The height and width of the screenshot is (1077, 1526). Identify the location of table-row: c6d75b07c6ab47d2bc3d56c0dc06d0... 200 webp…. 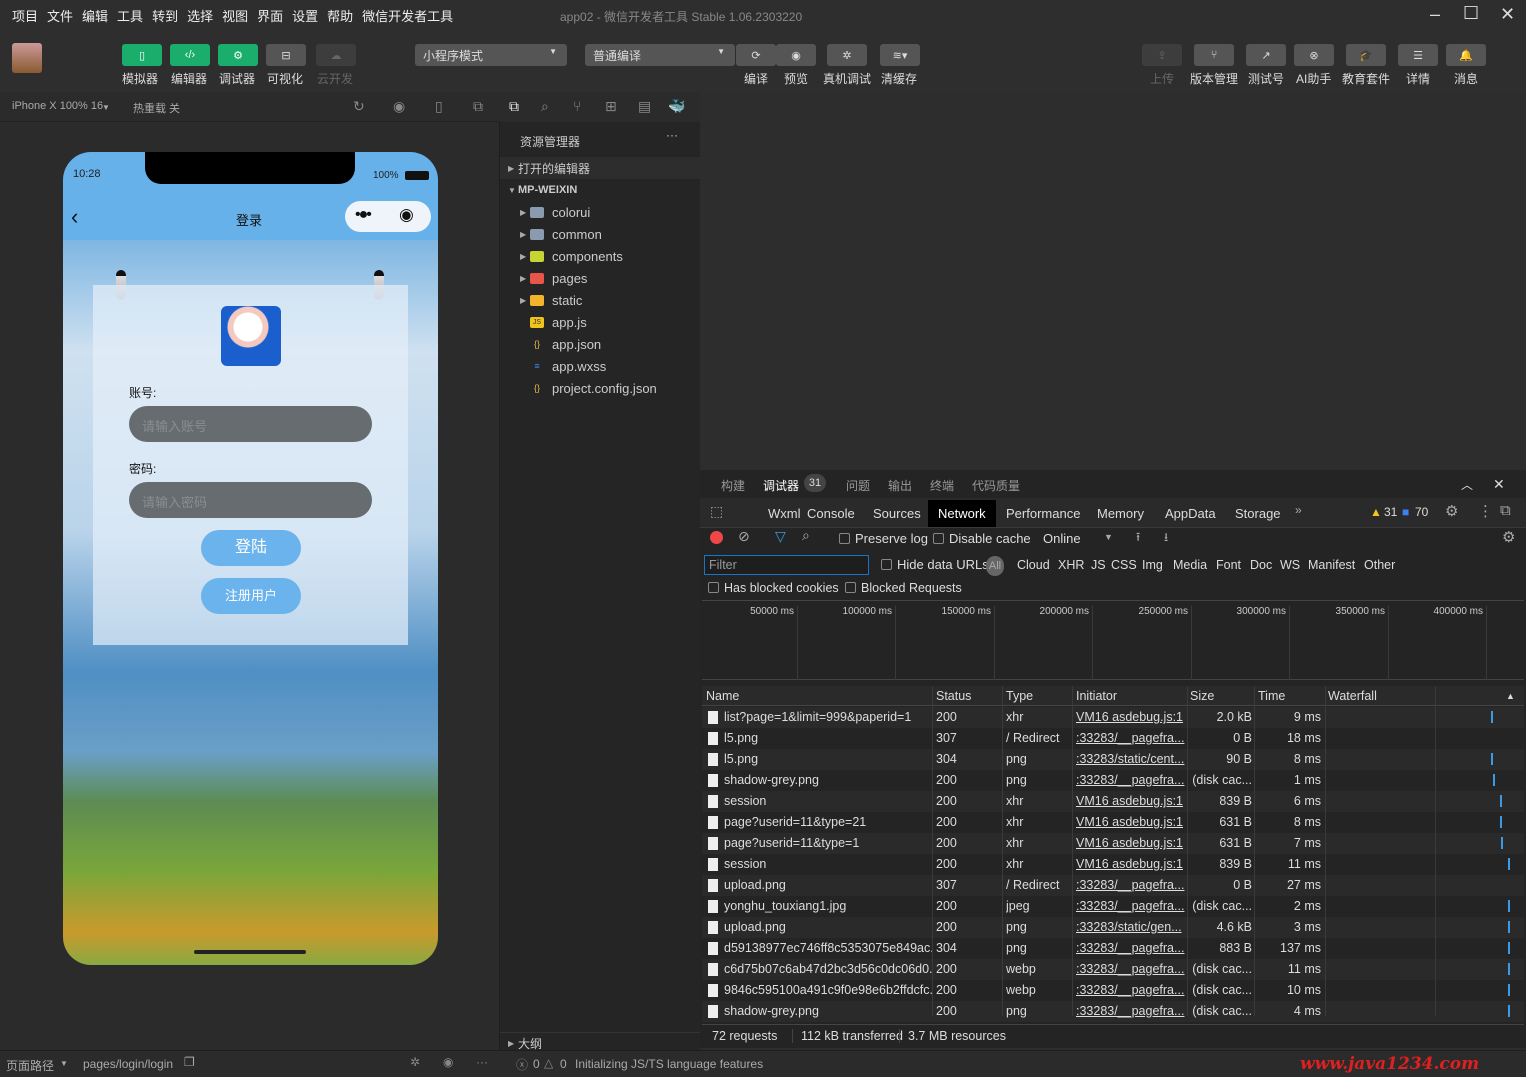
(1113, 969).